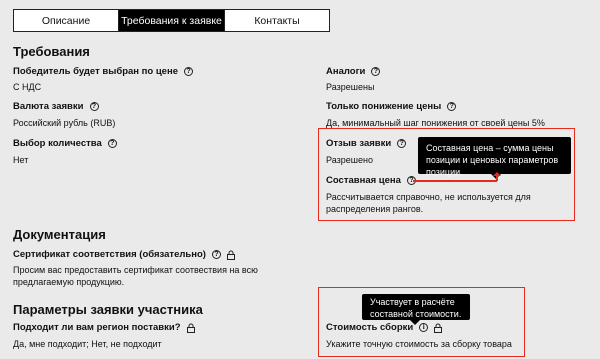  What do you see at coordinates (87, 344) in the screenshot?
I see `region-value: Да, мне подходит; Нет, не подходит` at bounding box center [87, 344].